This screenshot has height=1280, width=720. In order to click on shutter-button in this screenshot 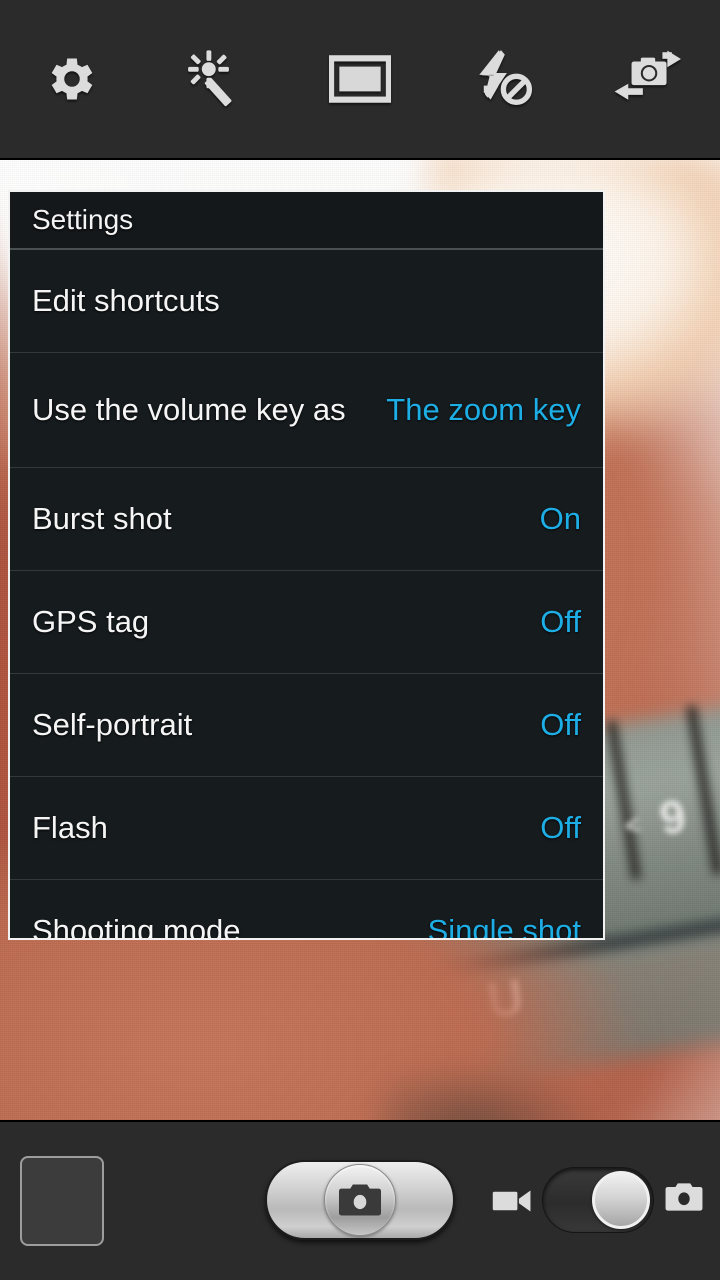, I will do `click(360, 1200)`.